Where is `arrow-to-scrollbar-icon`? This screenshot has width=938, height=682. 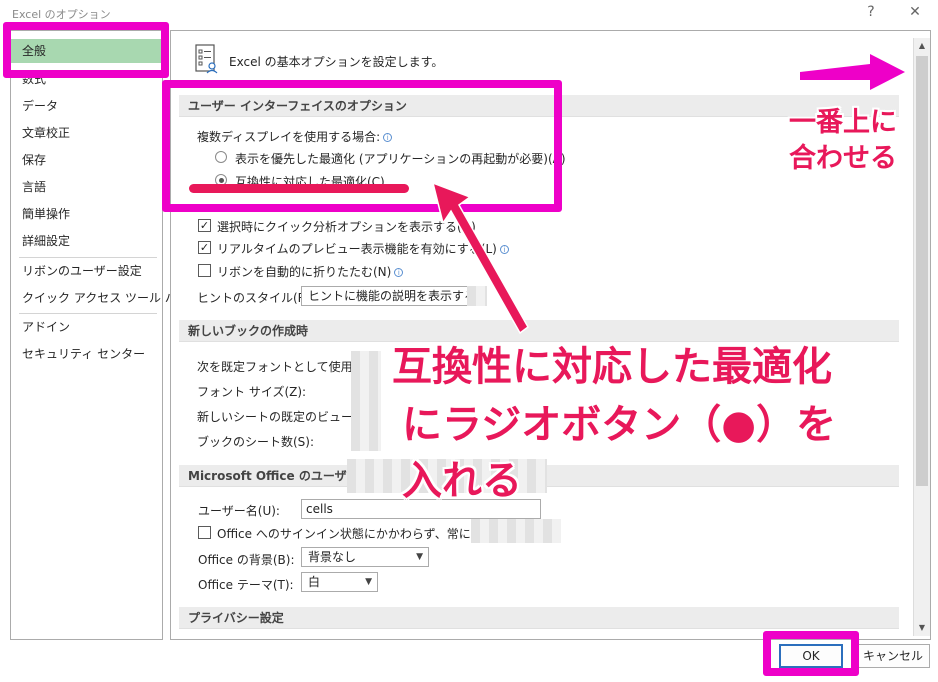
arrow-to-scrollbar-icon is located at coordinates (852, 72).